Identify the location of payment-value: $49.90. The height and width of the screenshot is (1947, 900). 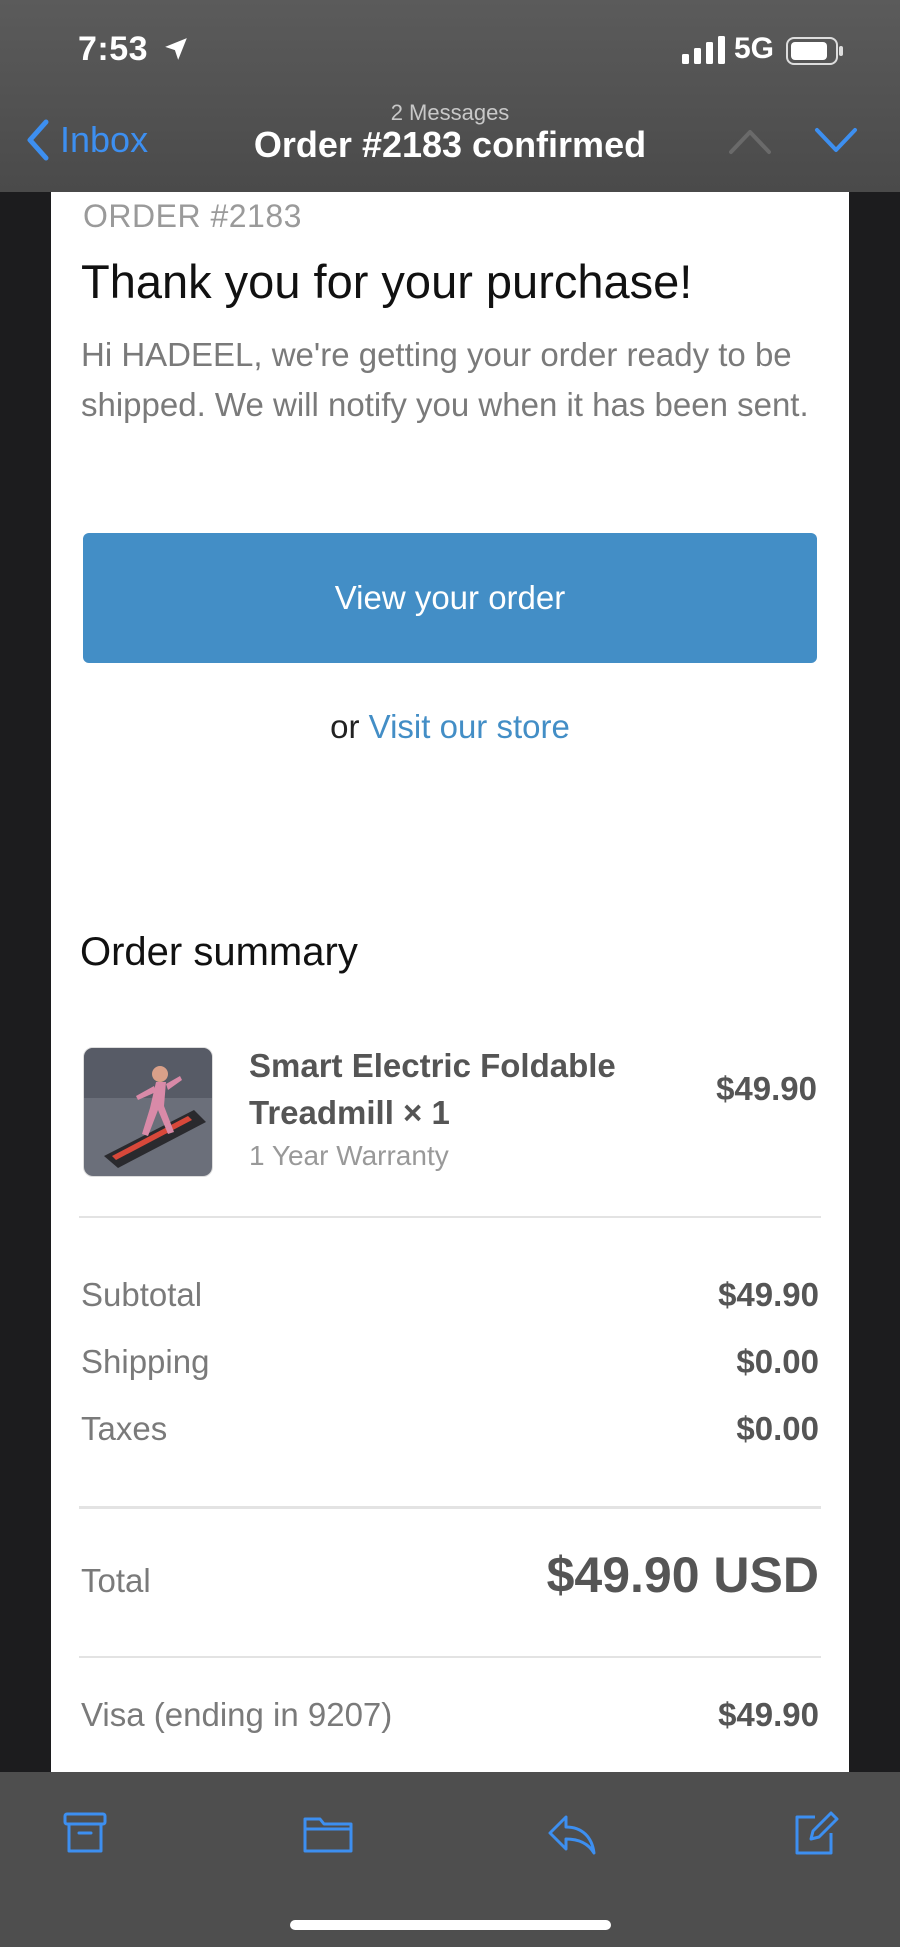
(768, 1714).